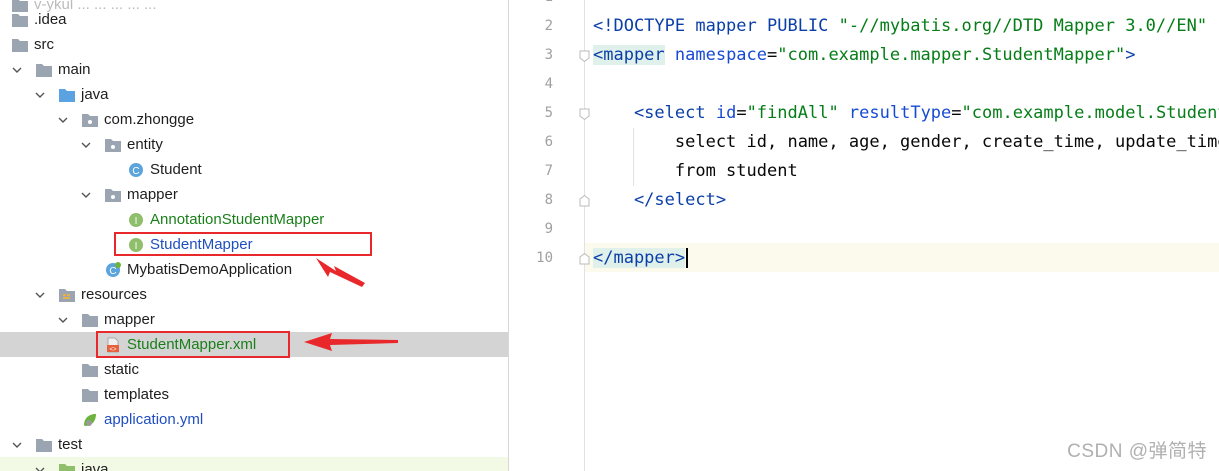  What do you see at coordinates (201, 244) in the screenshot?
I see `tree-item-label: StudentMapper` at bounding box center [201, 244].